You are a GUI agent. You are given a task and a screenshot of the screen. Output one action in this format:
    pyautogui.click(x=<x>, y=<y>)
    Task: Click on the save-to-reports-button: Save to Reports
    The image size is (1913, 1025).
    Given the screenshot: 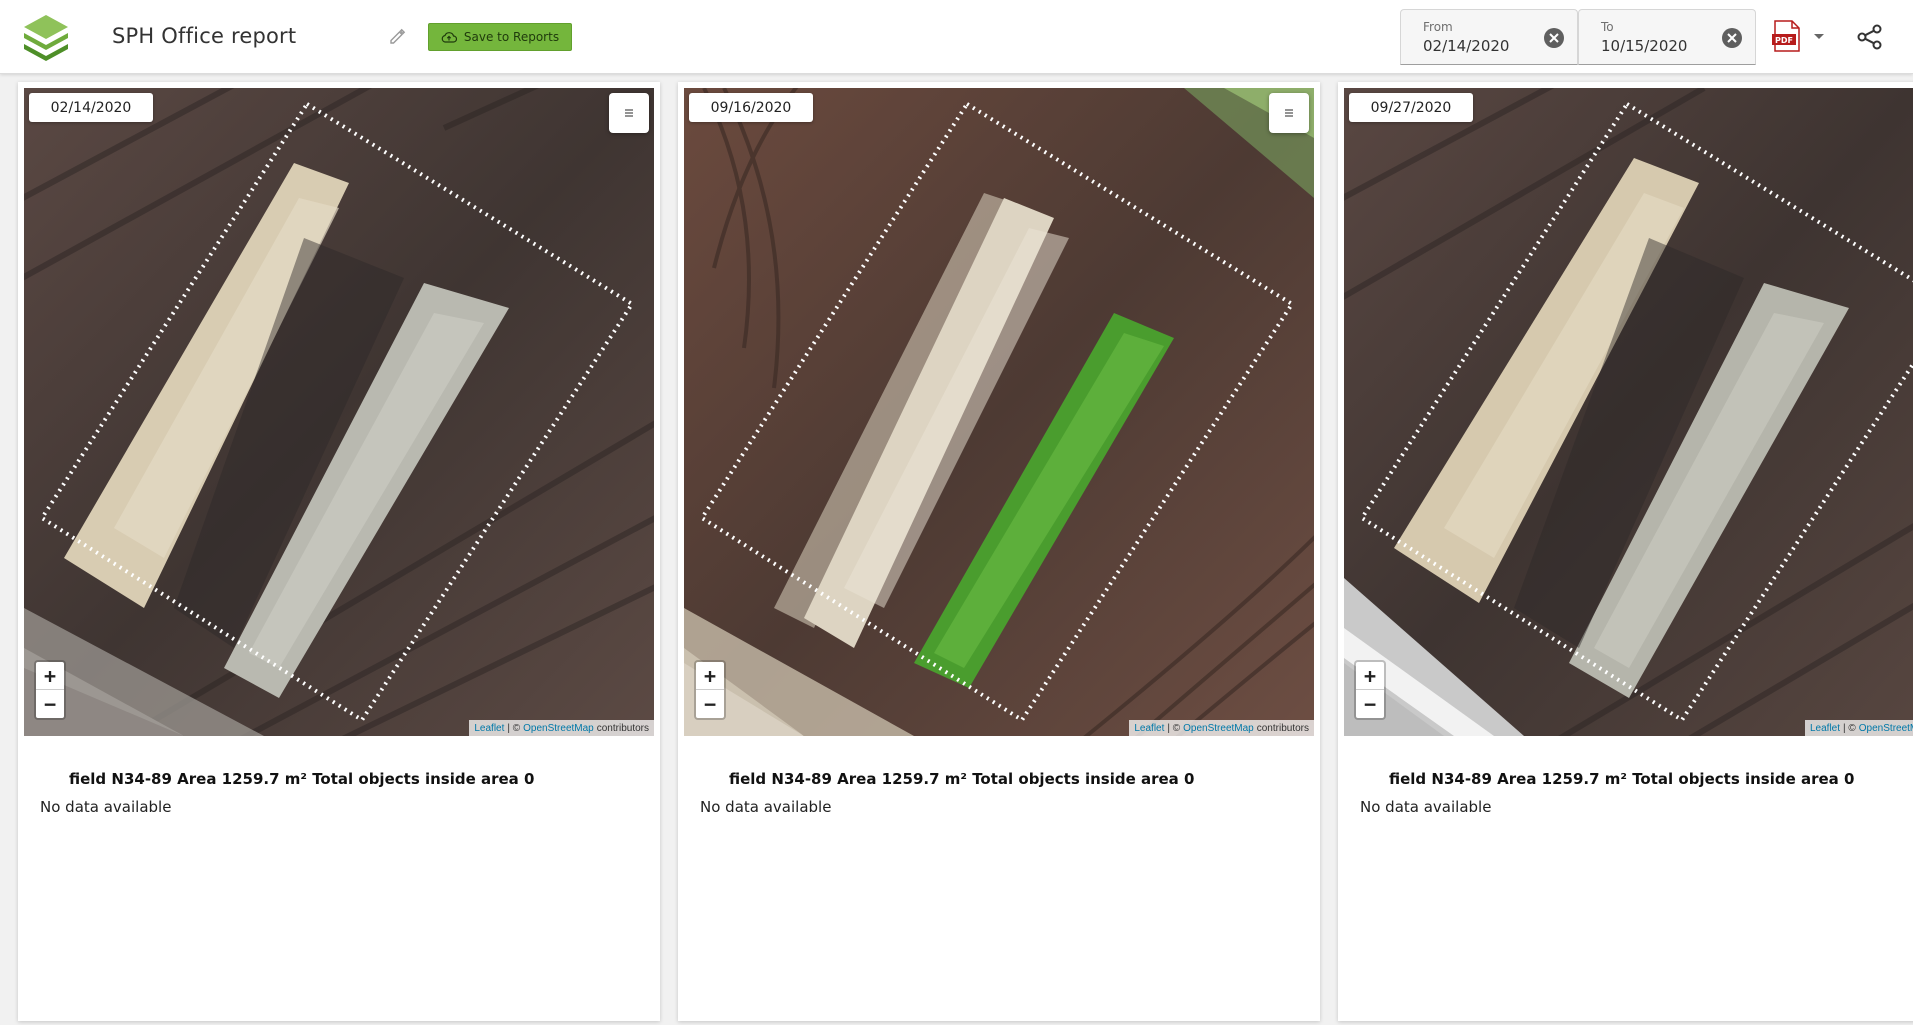 What is the action you would take?
    pyautogui.click(x=500, y=37)
    